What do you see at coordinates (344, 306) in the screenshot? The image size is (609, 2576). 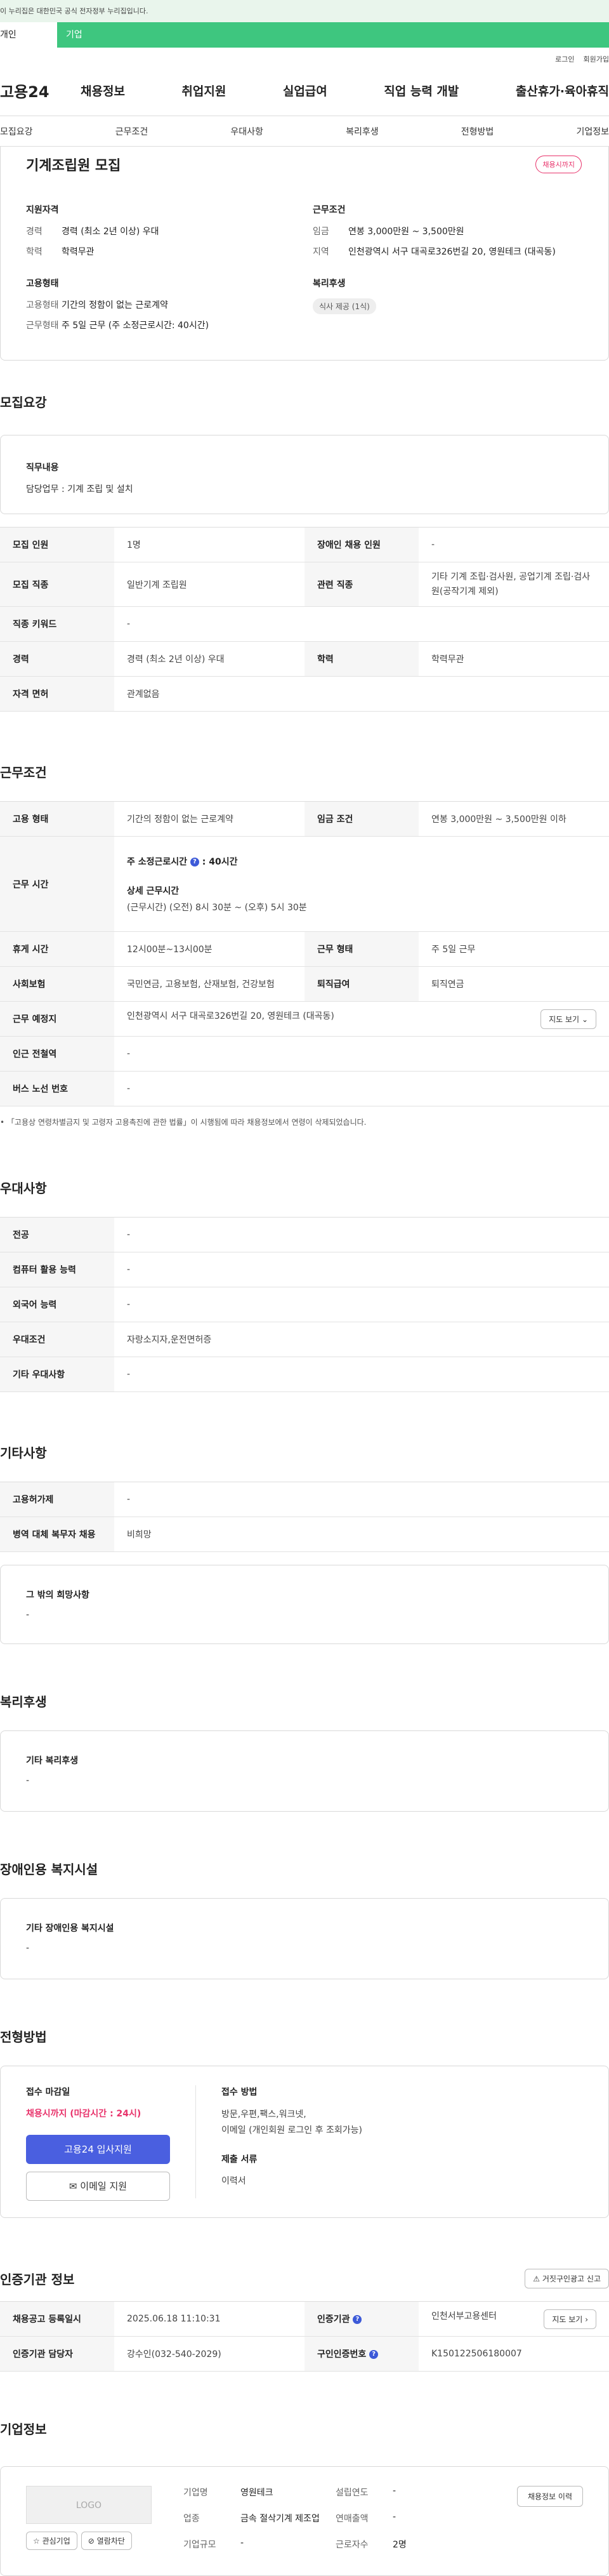 I see `welfare-chip: 식사 제공 (1식)` at bounding box center [344, 306].